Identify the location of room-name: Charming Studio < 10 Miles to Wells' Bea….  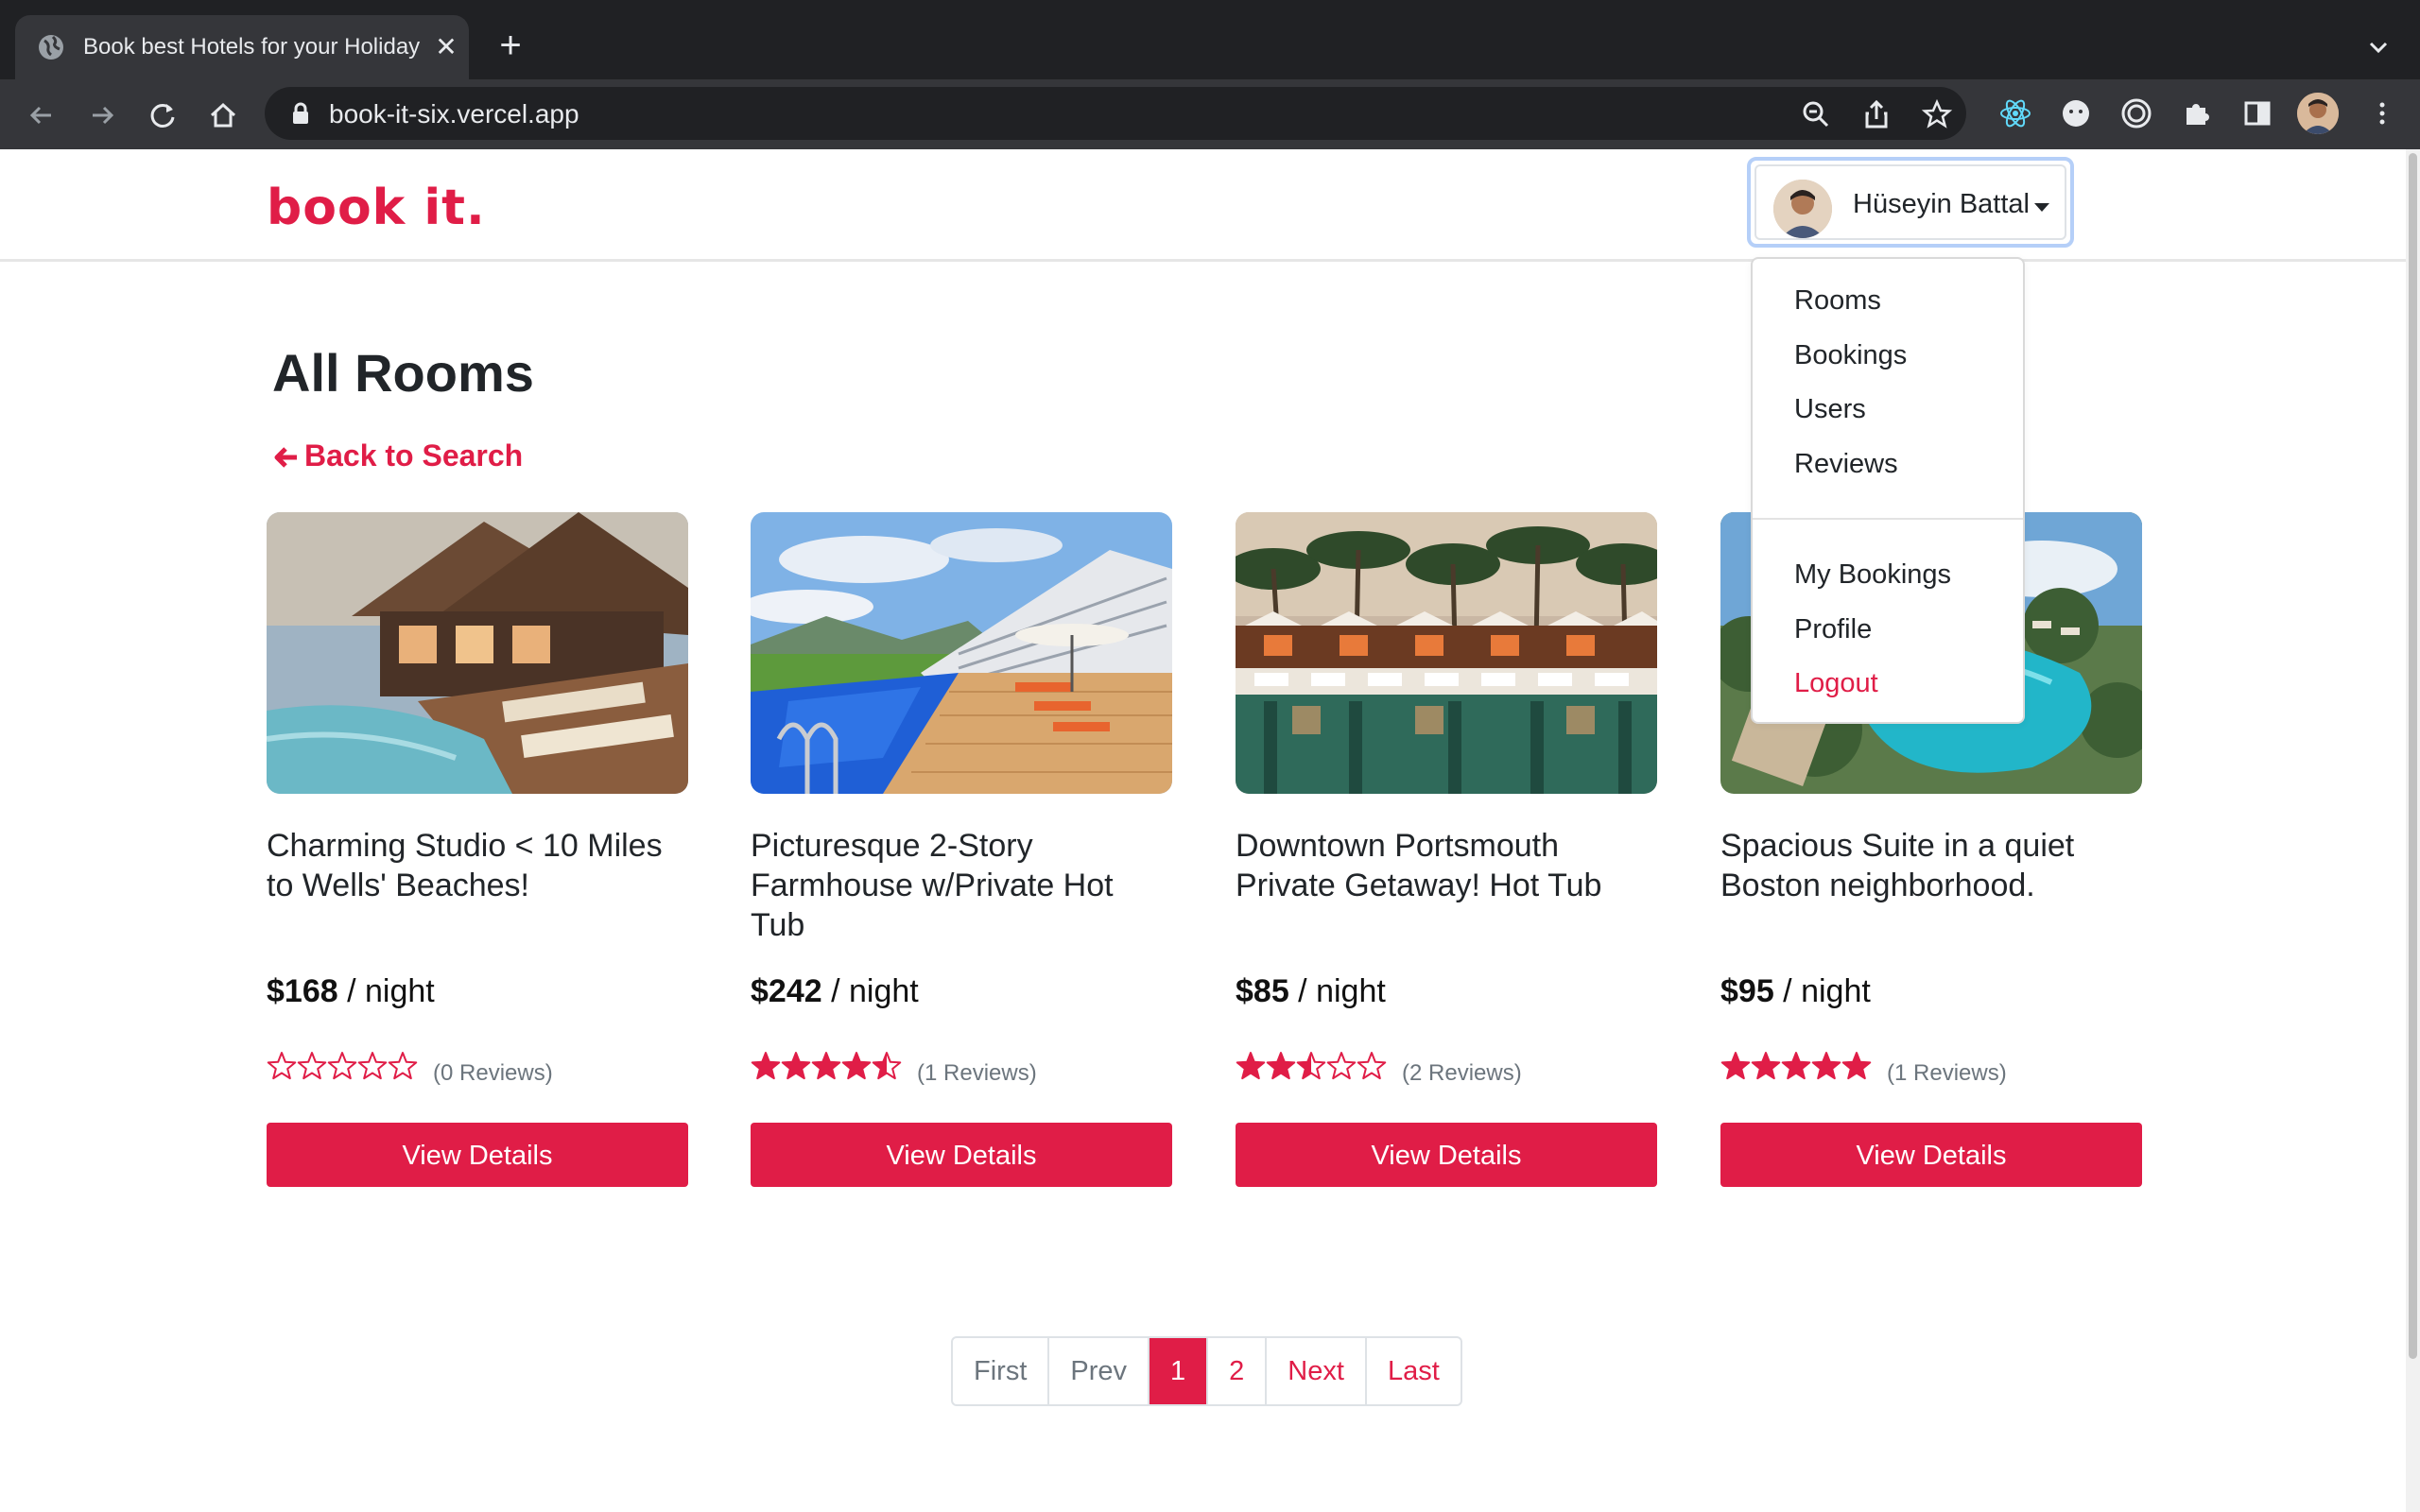
(478, 865).